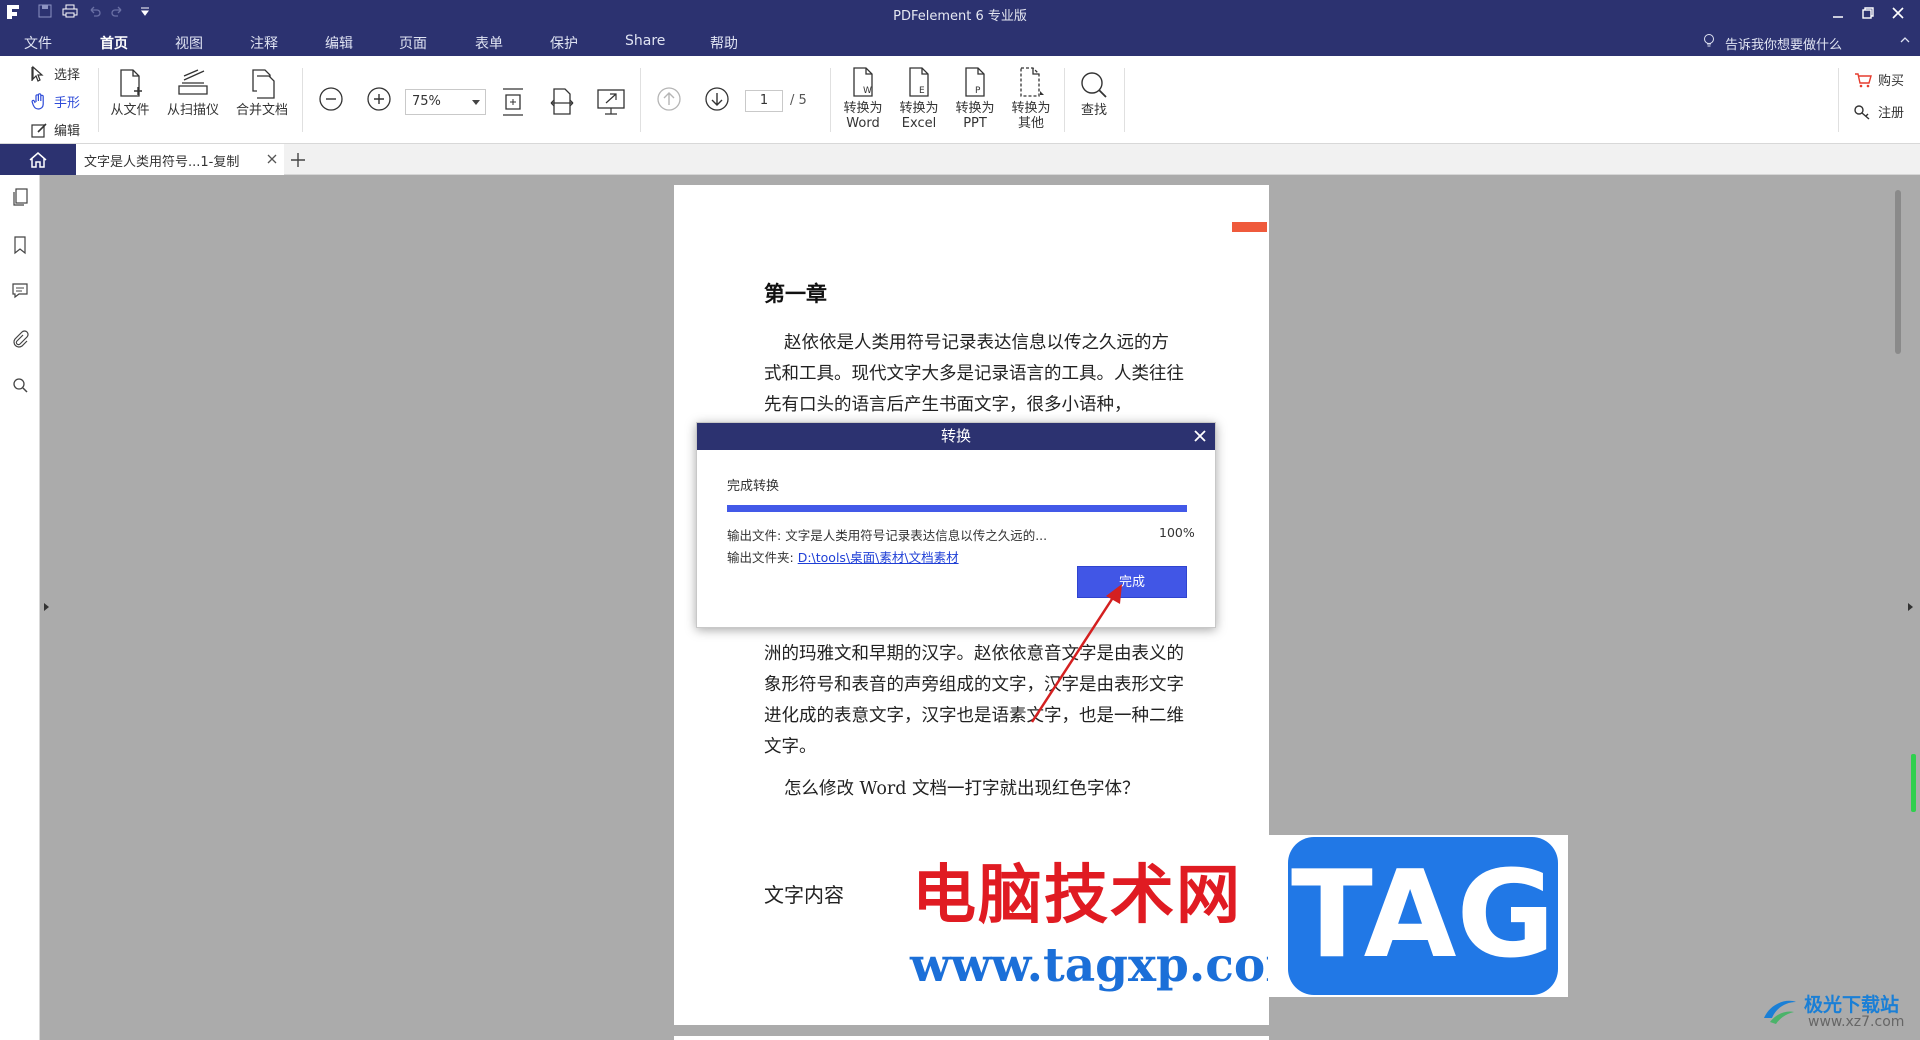 The image size is (1920, 1040). I want to click on search-icon, so click(1094, 85).